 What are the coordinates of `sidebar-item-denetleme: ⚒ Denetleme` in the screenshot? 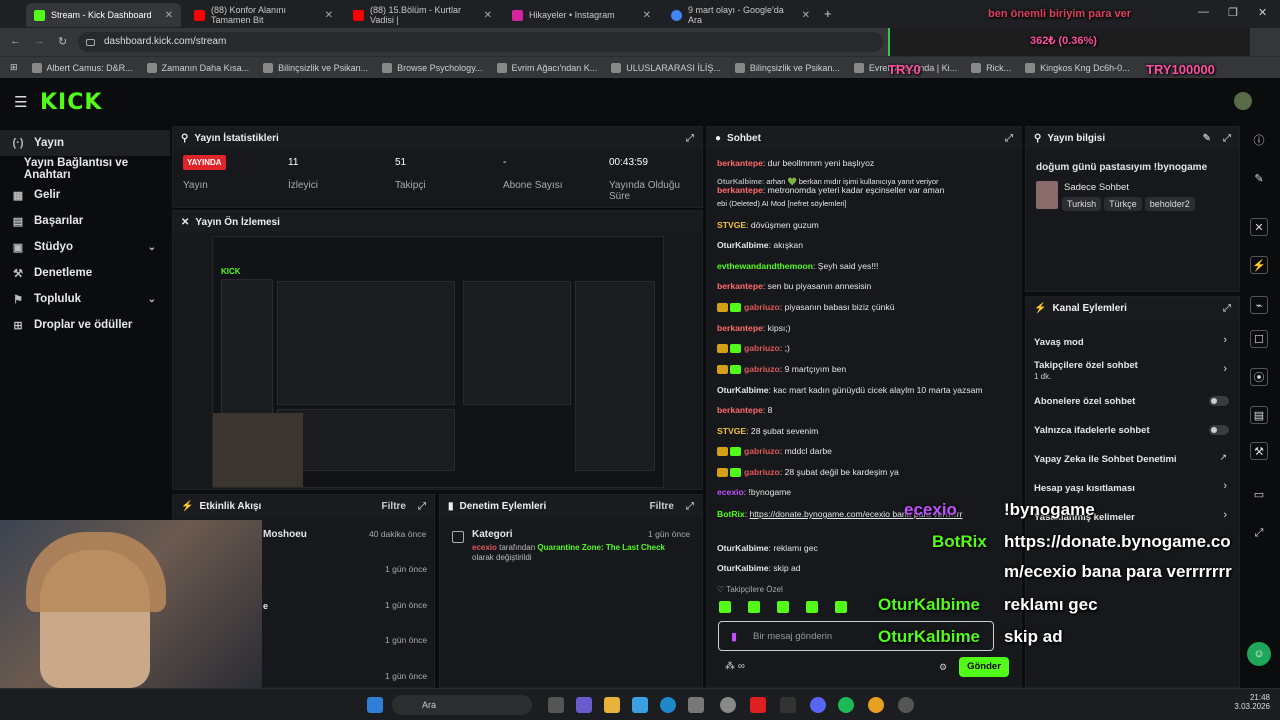 It's located at (85, 273).